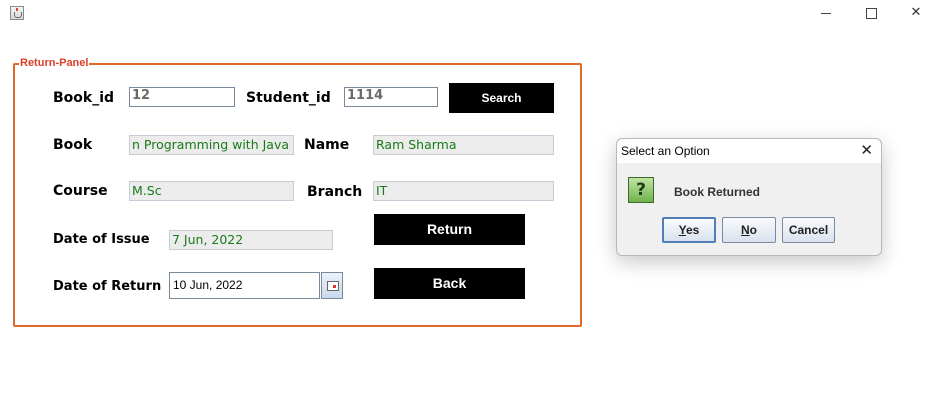  Describe the element at coordinates (449, 229) in the screenshot. I see `return-button: Return` at that location.